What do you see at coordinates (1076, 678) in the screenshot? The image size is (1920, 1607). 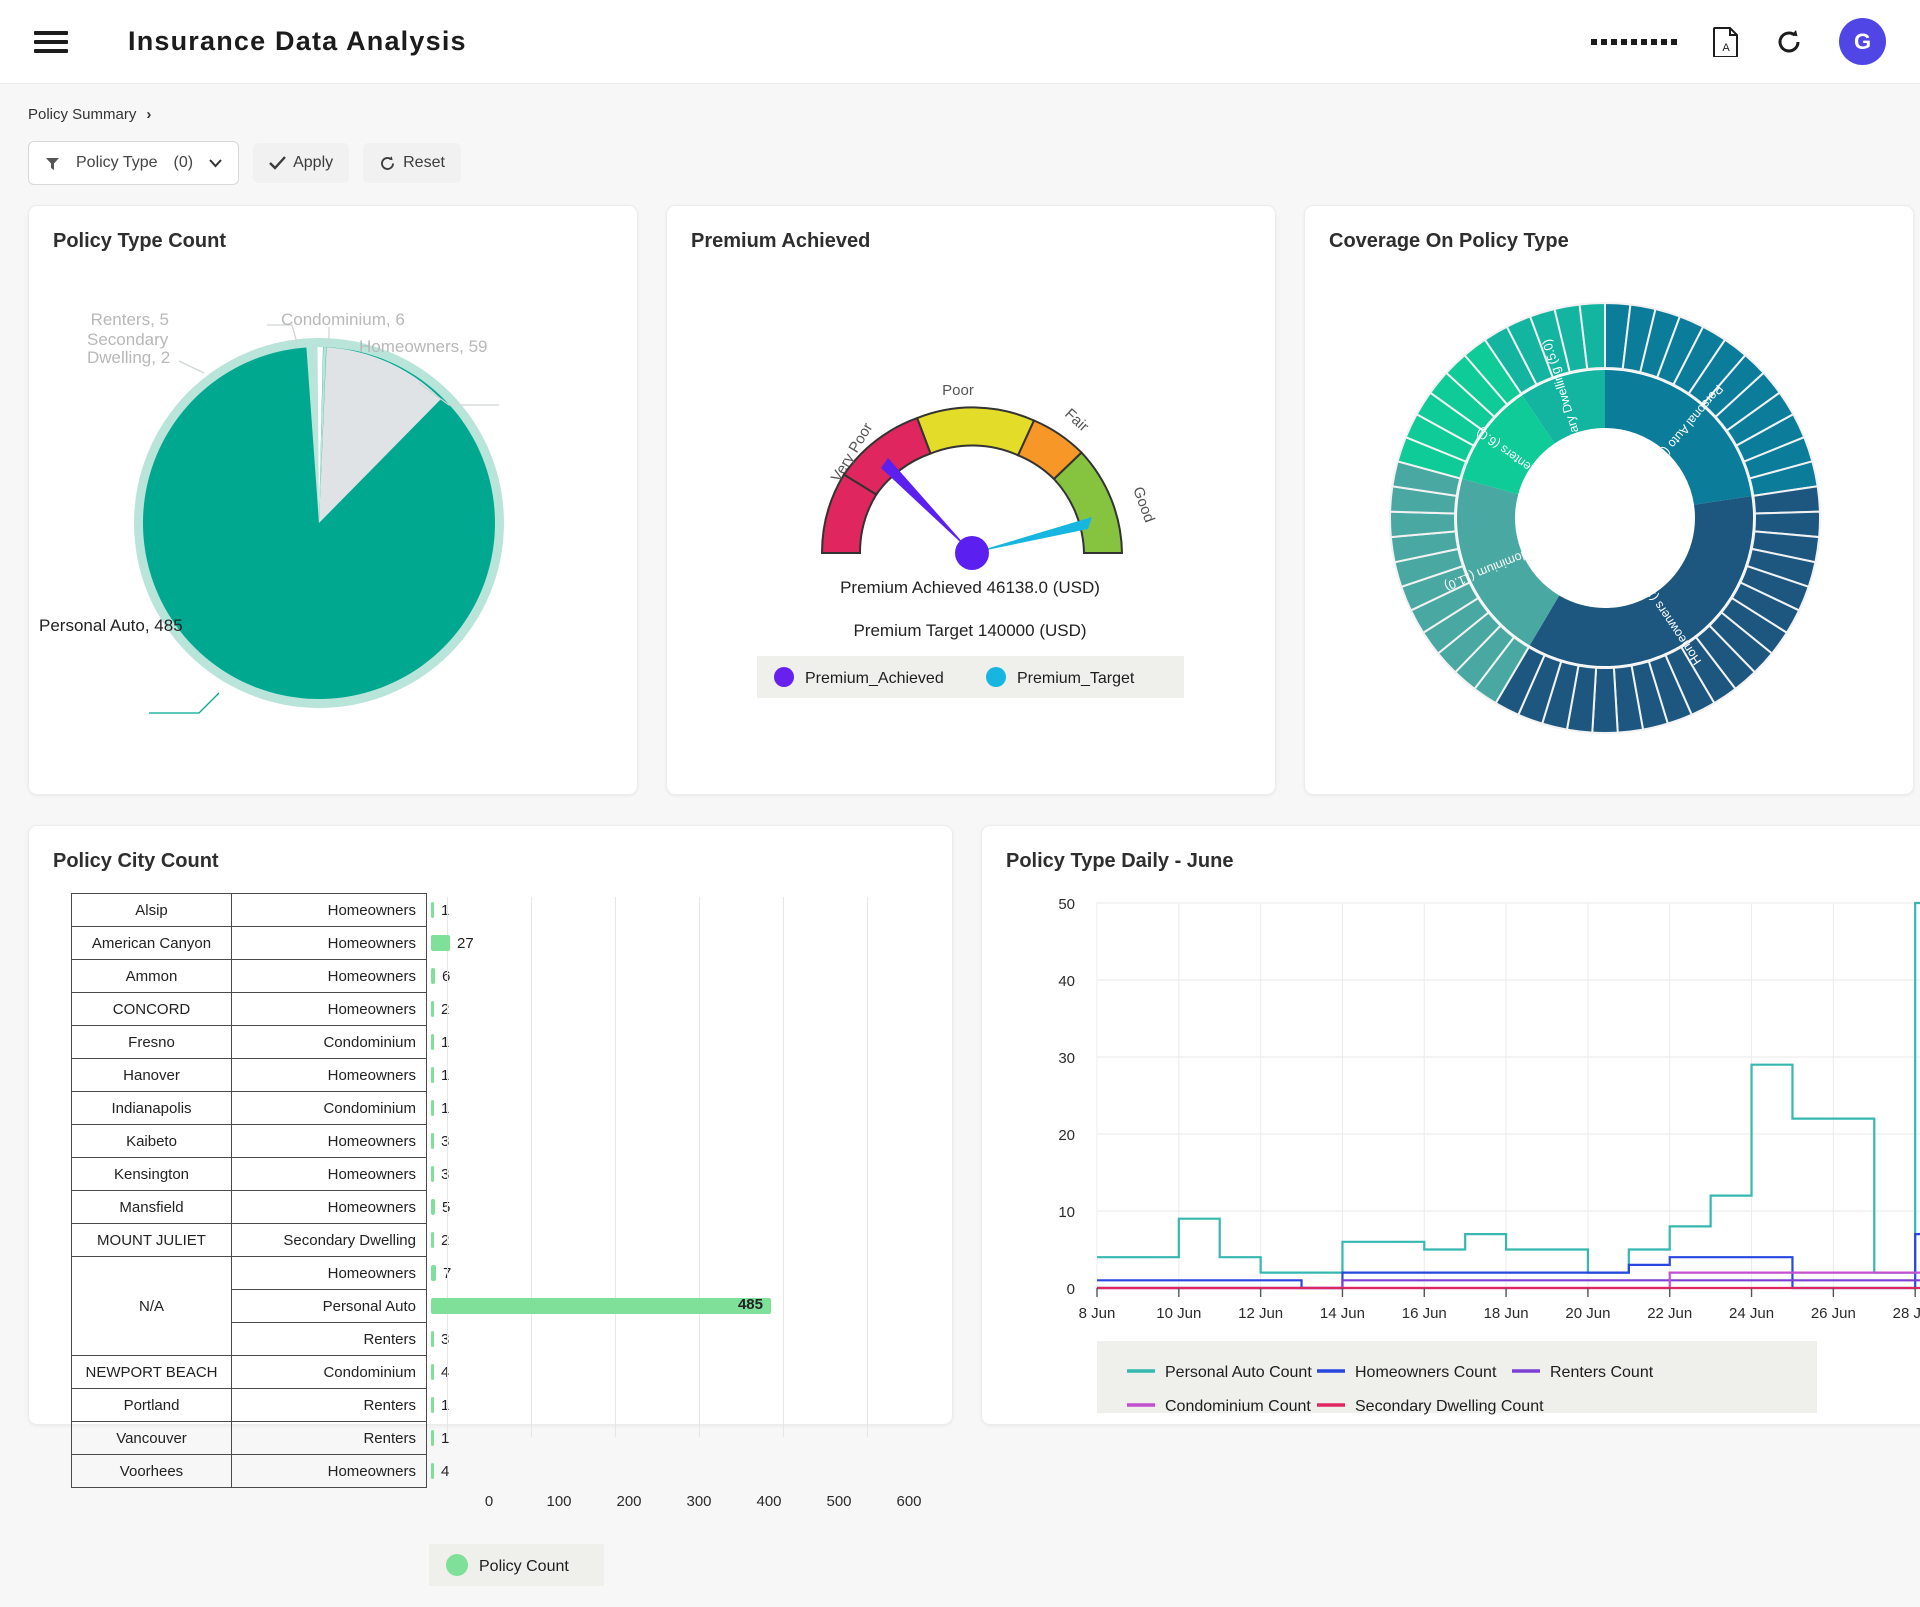 I see `gauge-legend-label-target: Premium_Target` at bounding box center [1076, 678].